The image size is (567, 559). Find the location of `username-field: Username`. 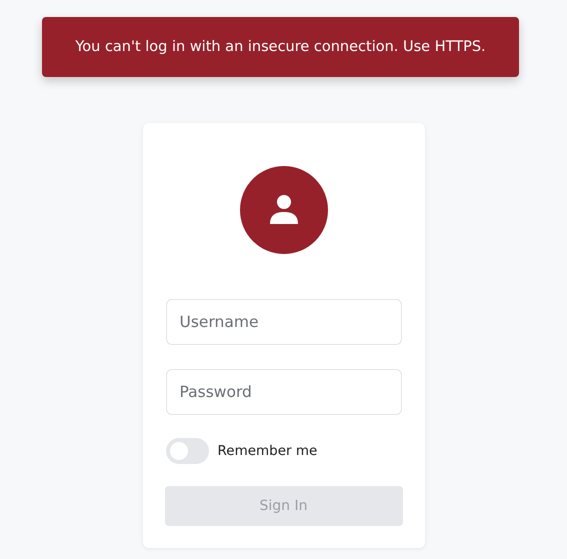

username-field: Username is located at coordinates (284, 322).